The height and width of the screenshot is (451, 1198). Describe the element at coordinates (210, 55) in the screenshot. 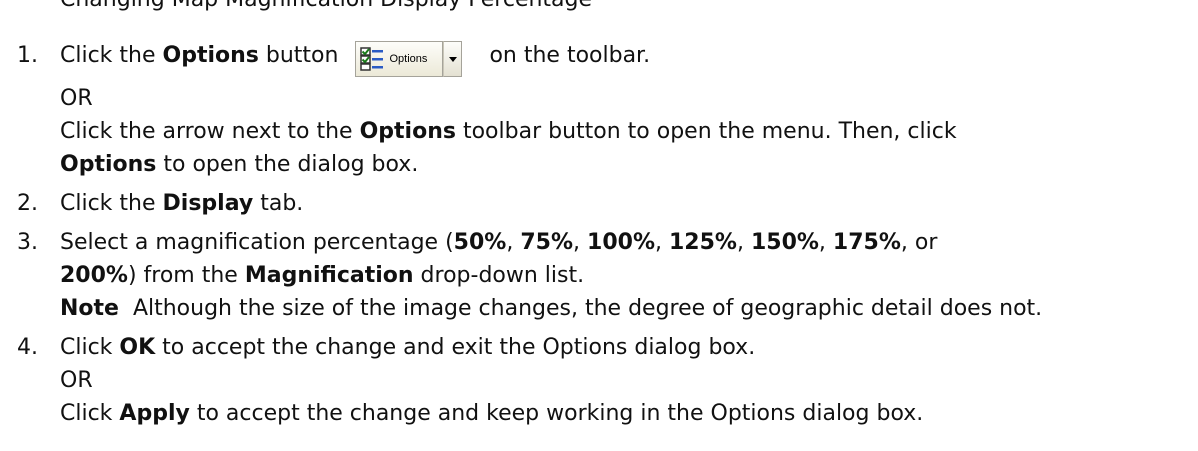

I see `options-term: Options` at that location.